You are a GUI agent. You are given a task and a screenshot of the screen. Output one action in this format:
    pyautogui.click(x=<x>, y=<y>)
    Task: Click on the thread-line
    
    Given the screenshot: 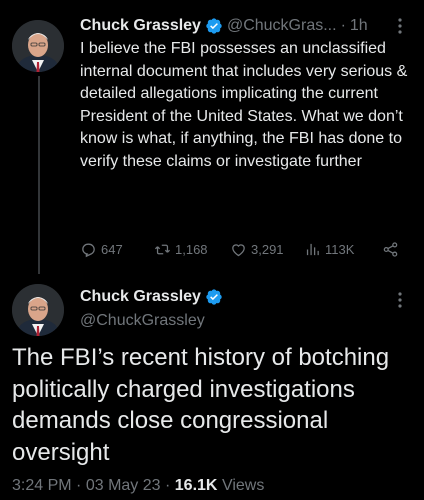 What is the action you would take?
    pyautogui.click(x=39, y=175)
    